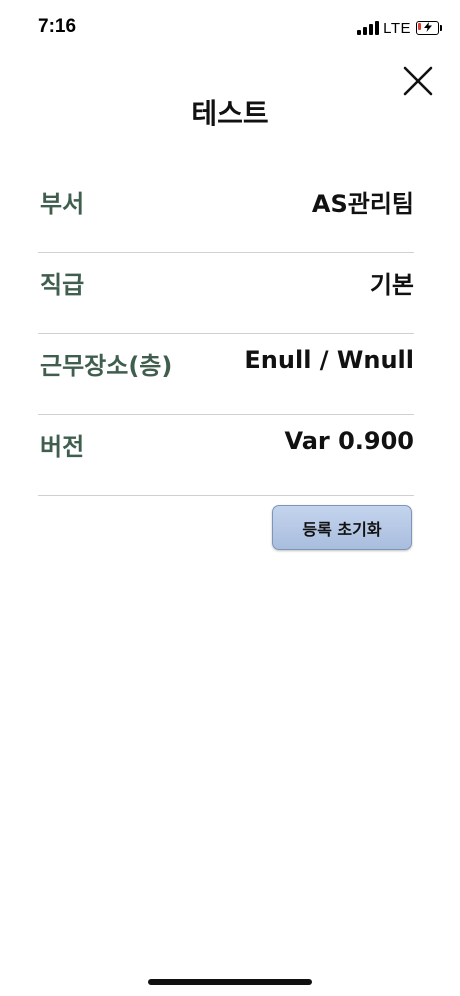 This screenshot has height=996, width=460. Describe the element at coordinates (329, 360) in the screenshot. I see `workplace-value: Enull / Wnull` at that location.